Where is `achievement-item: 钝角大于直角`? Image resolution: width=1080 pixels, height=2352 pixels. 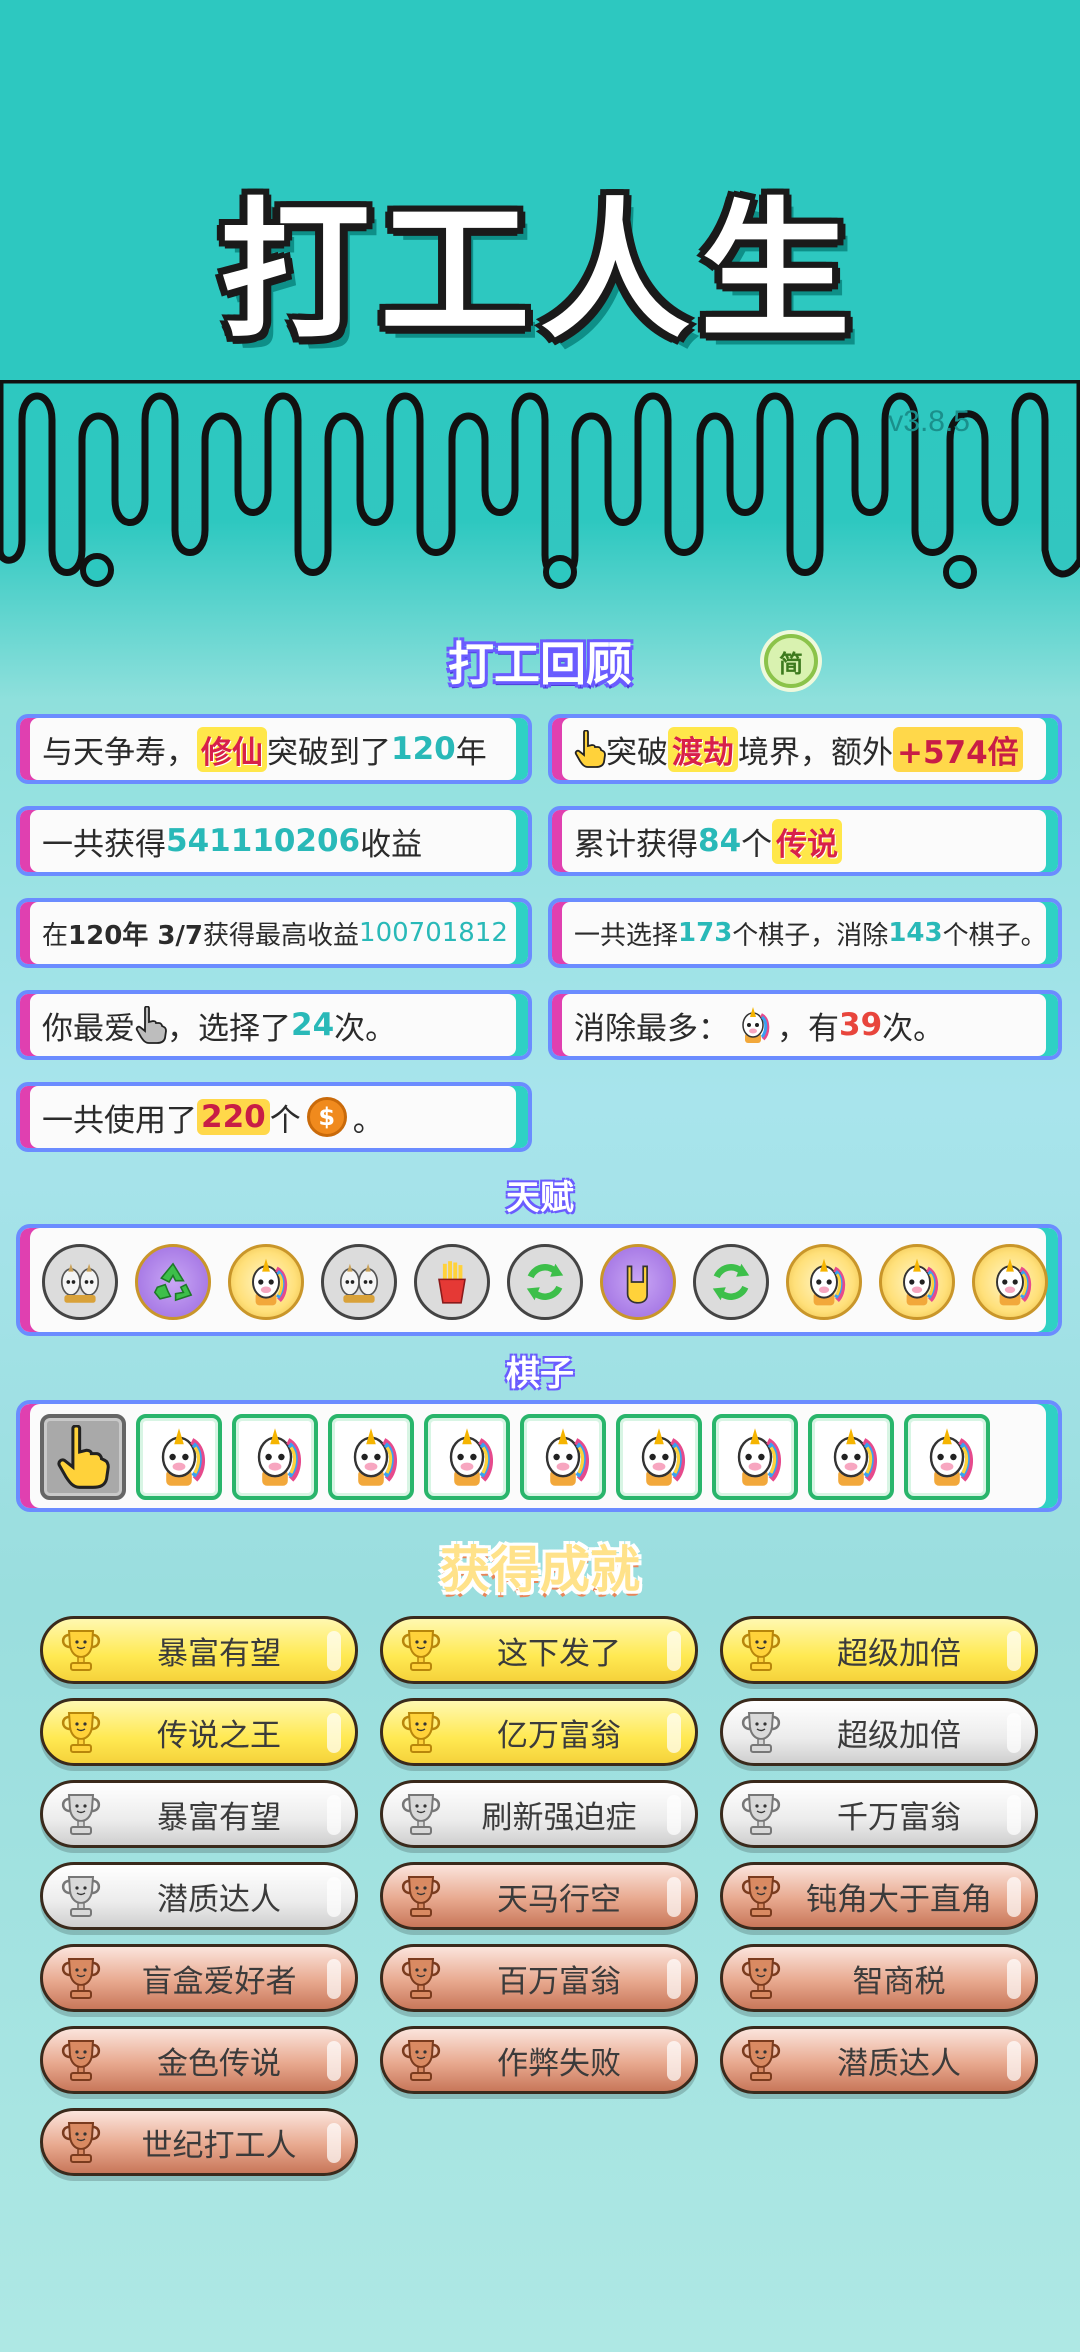 achievement-item: 钝角大于直角 is located at coordinates (879, 1896).